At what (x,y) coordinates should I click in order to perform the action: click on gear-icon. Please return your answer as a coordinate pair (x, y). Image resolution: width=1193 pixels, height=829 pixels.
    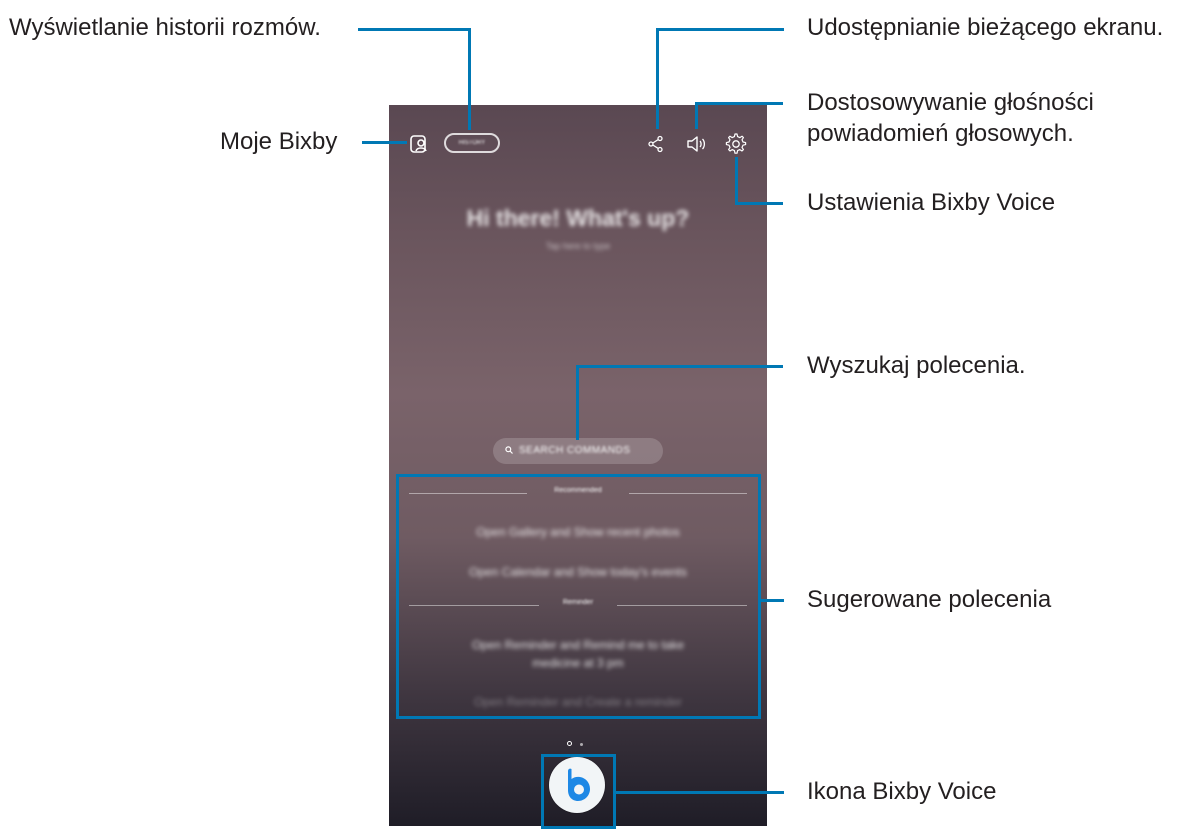
    Looking at the image, I should click on (736, 144).